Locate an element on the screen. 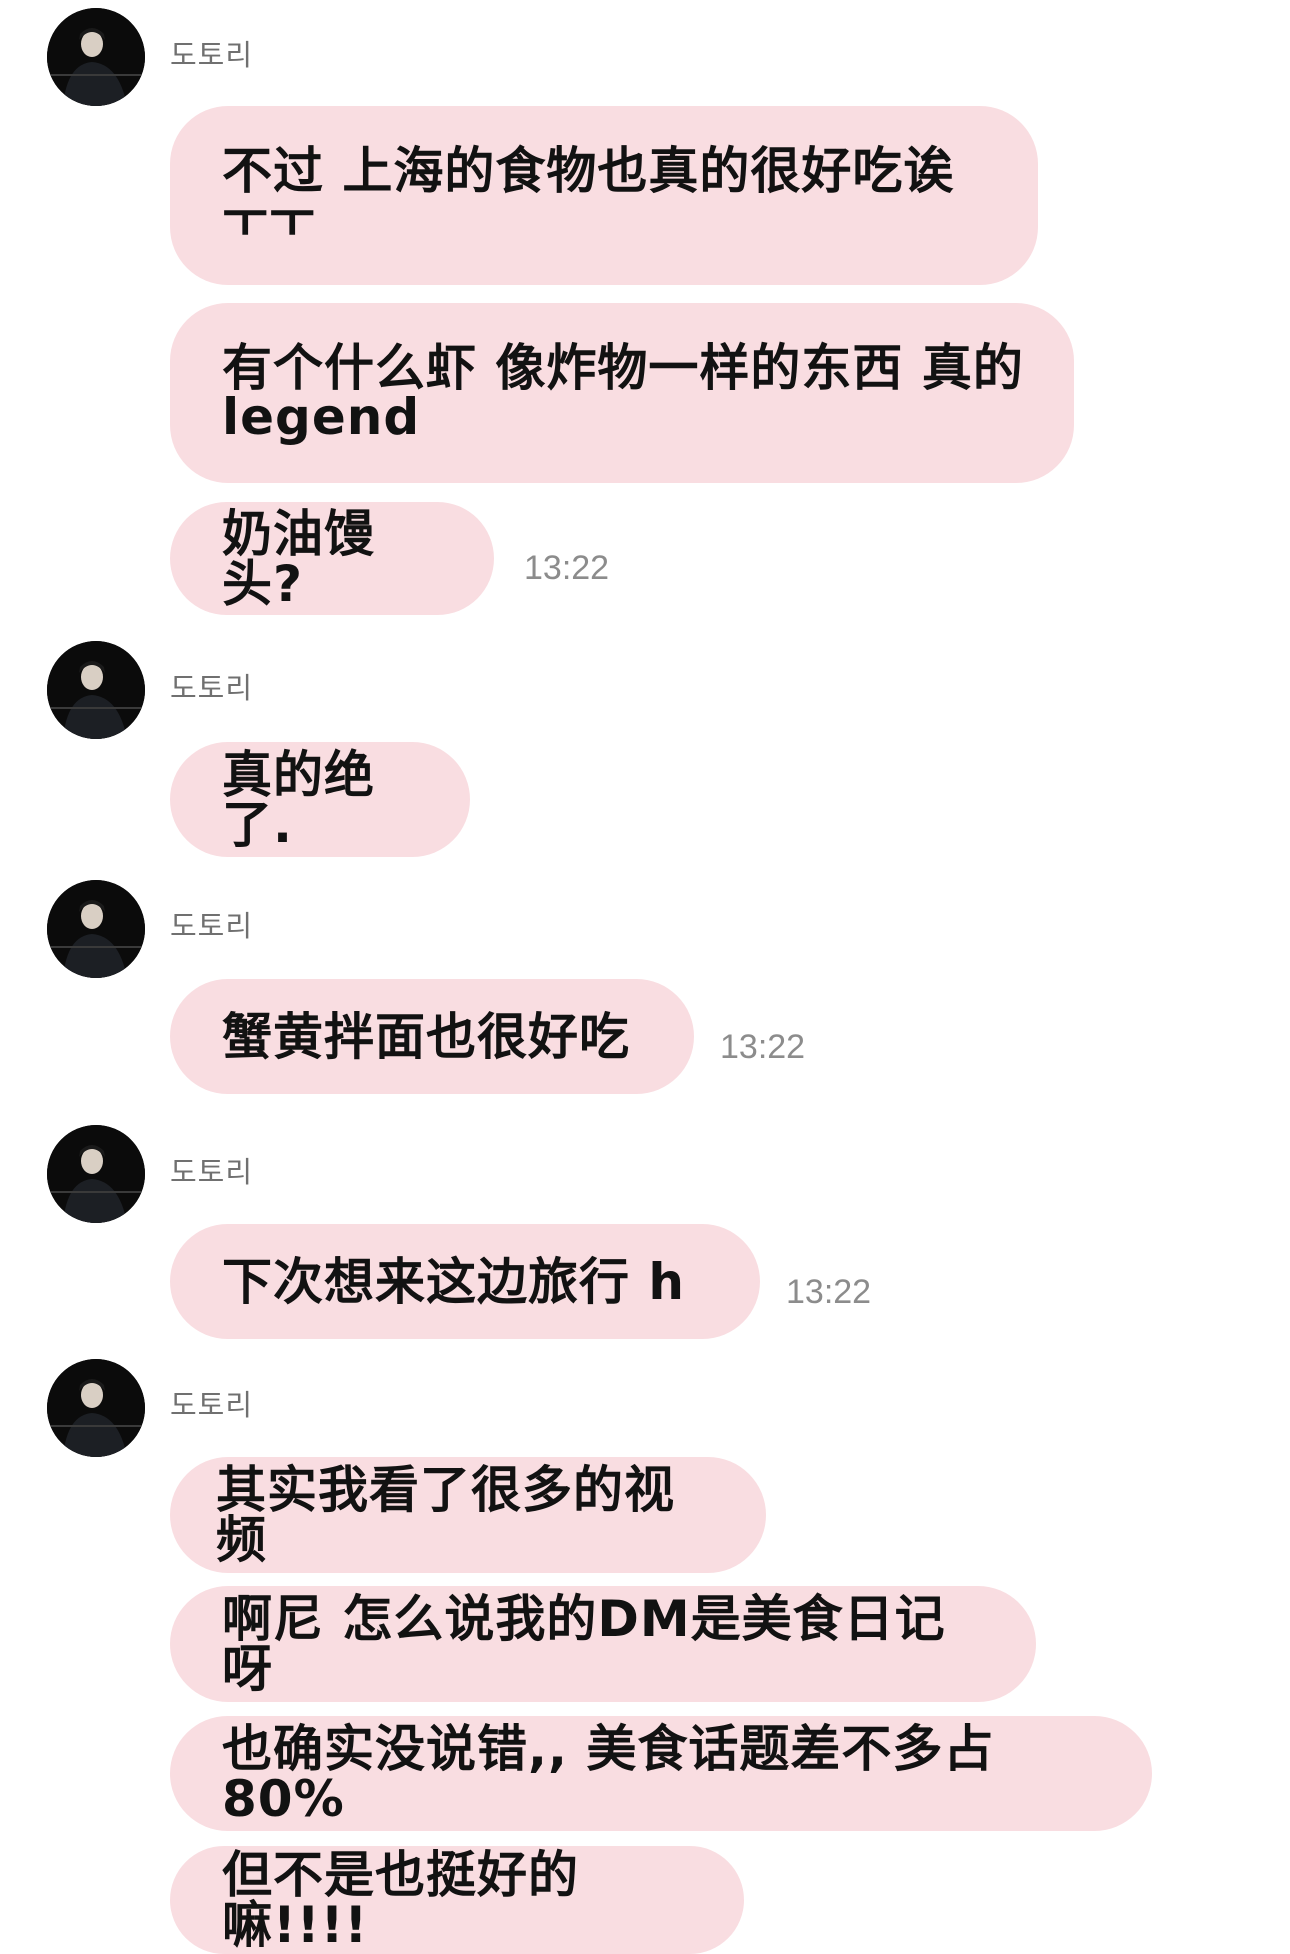  message-text: 蟹黄拌面也很好吃 is located at coordinates (426, 1036).